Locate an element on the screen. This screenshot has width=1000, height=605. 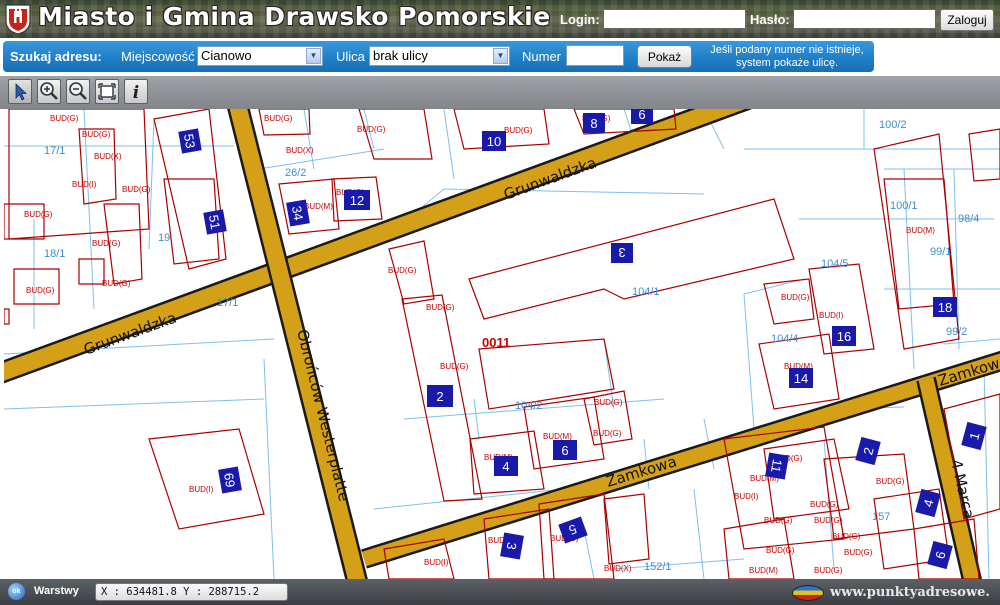
select-arrow-icon is located at coordinates (21, 92).